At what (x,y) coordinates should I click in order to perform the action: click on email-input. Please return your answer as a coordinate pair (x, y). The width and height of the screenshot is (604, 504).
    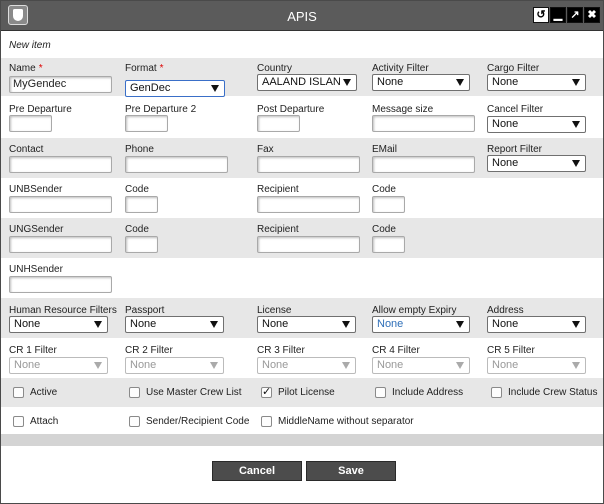
    Looking at the image, I should click on (423, 164).